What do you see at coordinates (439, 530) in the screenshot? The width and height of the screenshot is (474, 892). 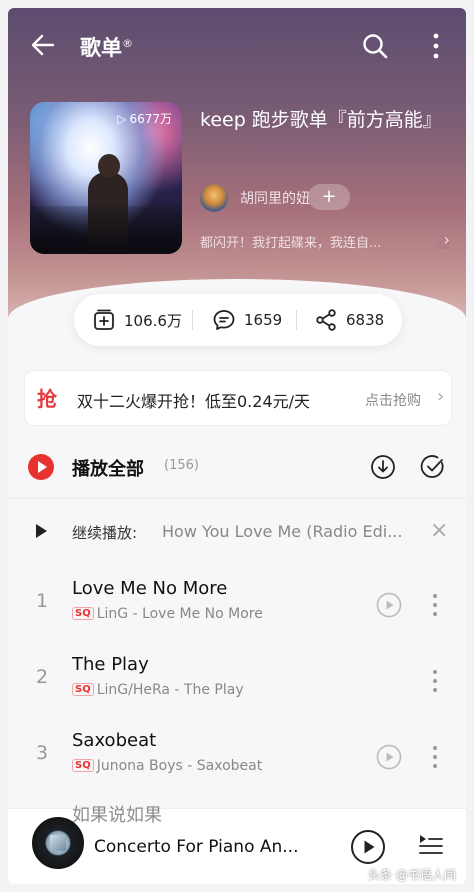 I see `close-icon: ×` at bounding box center [439, 530].